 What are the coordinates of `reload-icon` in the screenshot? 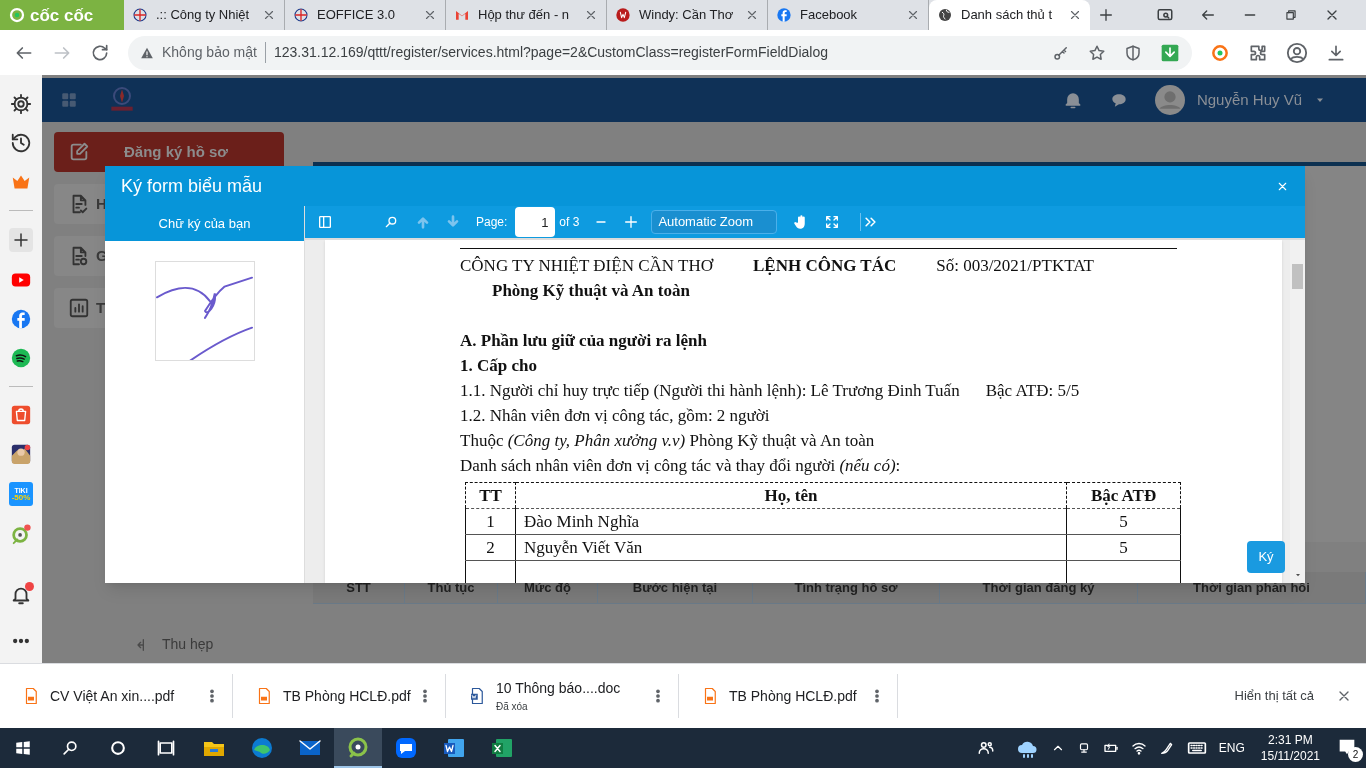 It's located at (100, 52).